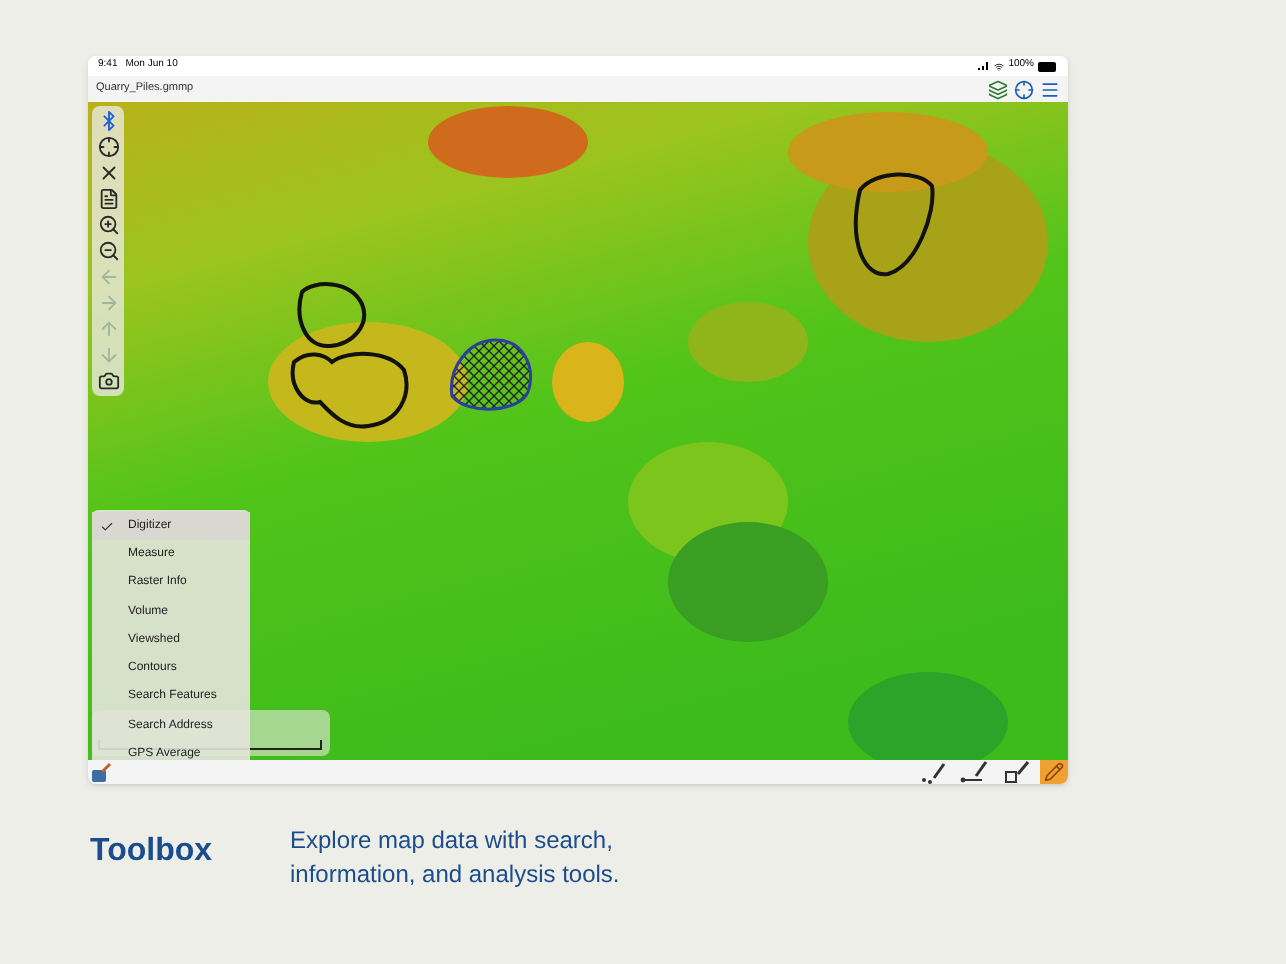 The width and height of the screenshot is (1286, 964). What do you see at coordinates (108, 199) in the screenshot?
I see `file-icon` at bounding box center [108, 199].